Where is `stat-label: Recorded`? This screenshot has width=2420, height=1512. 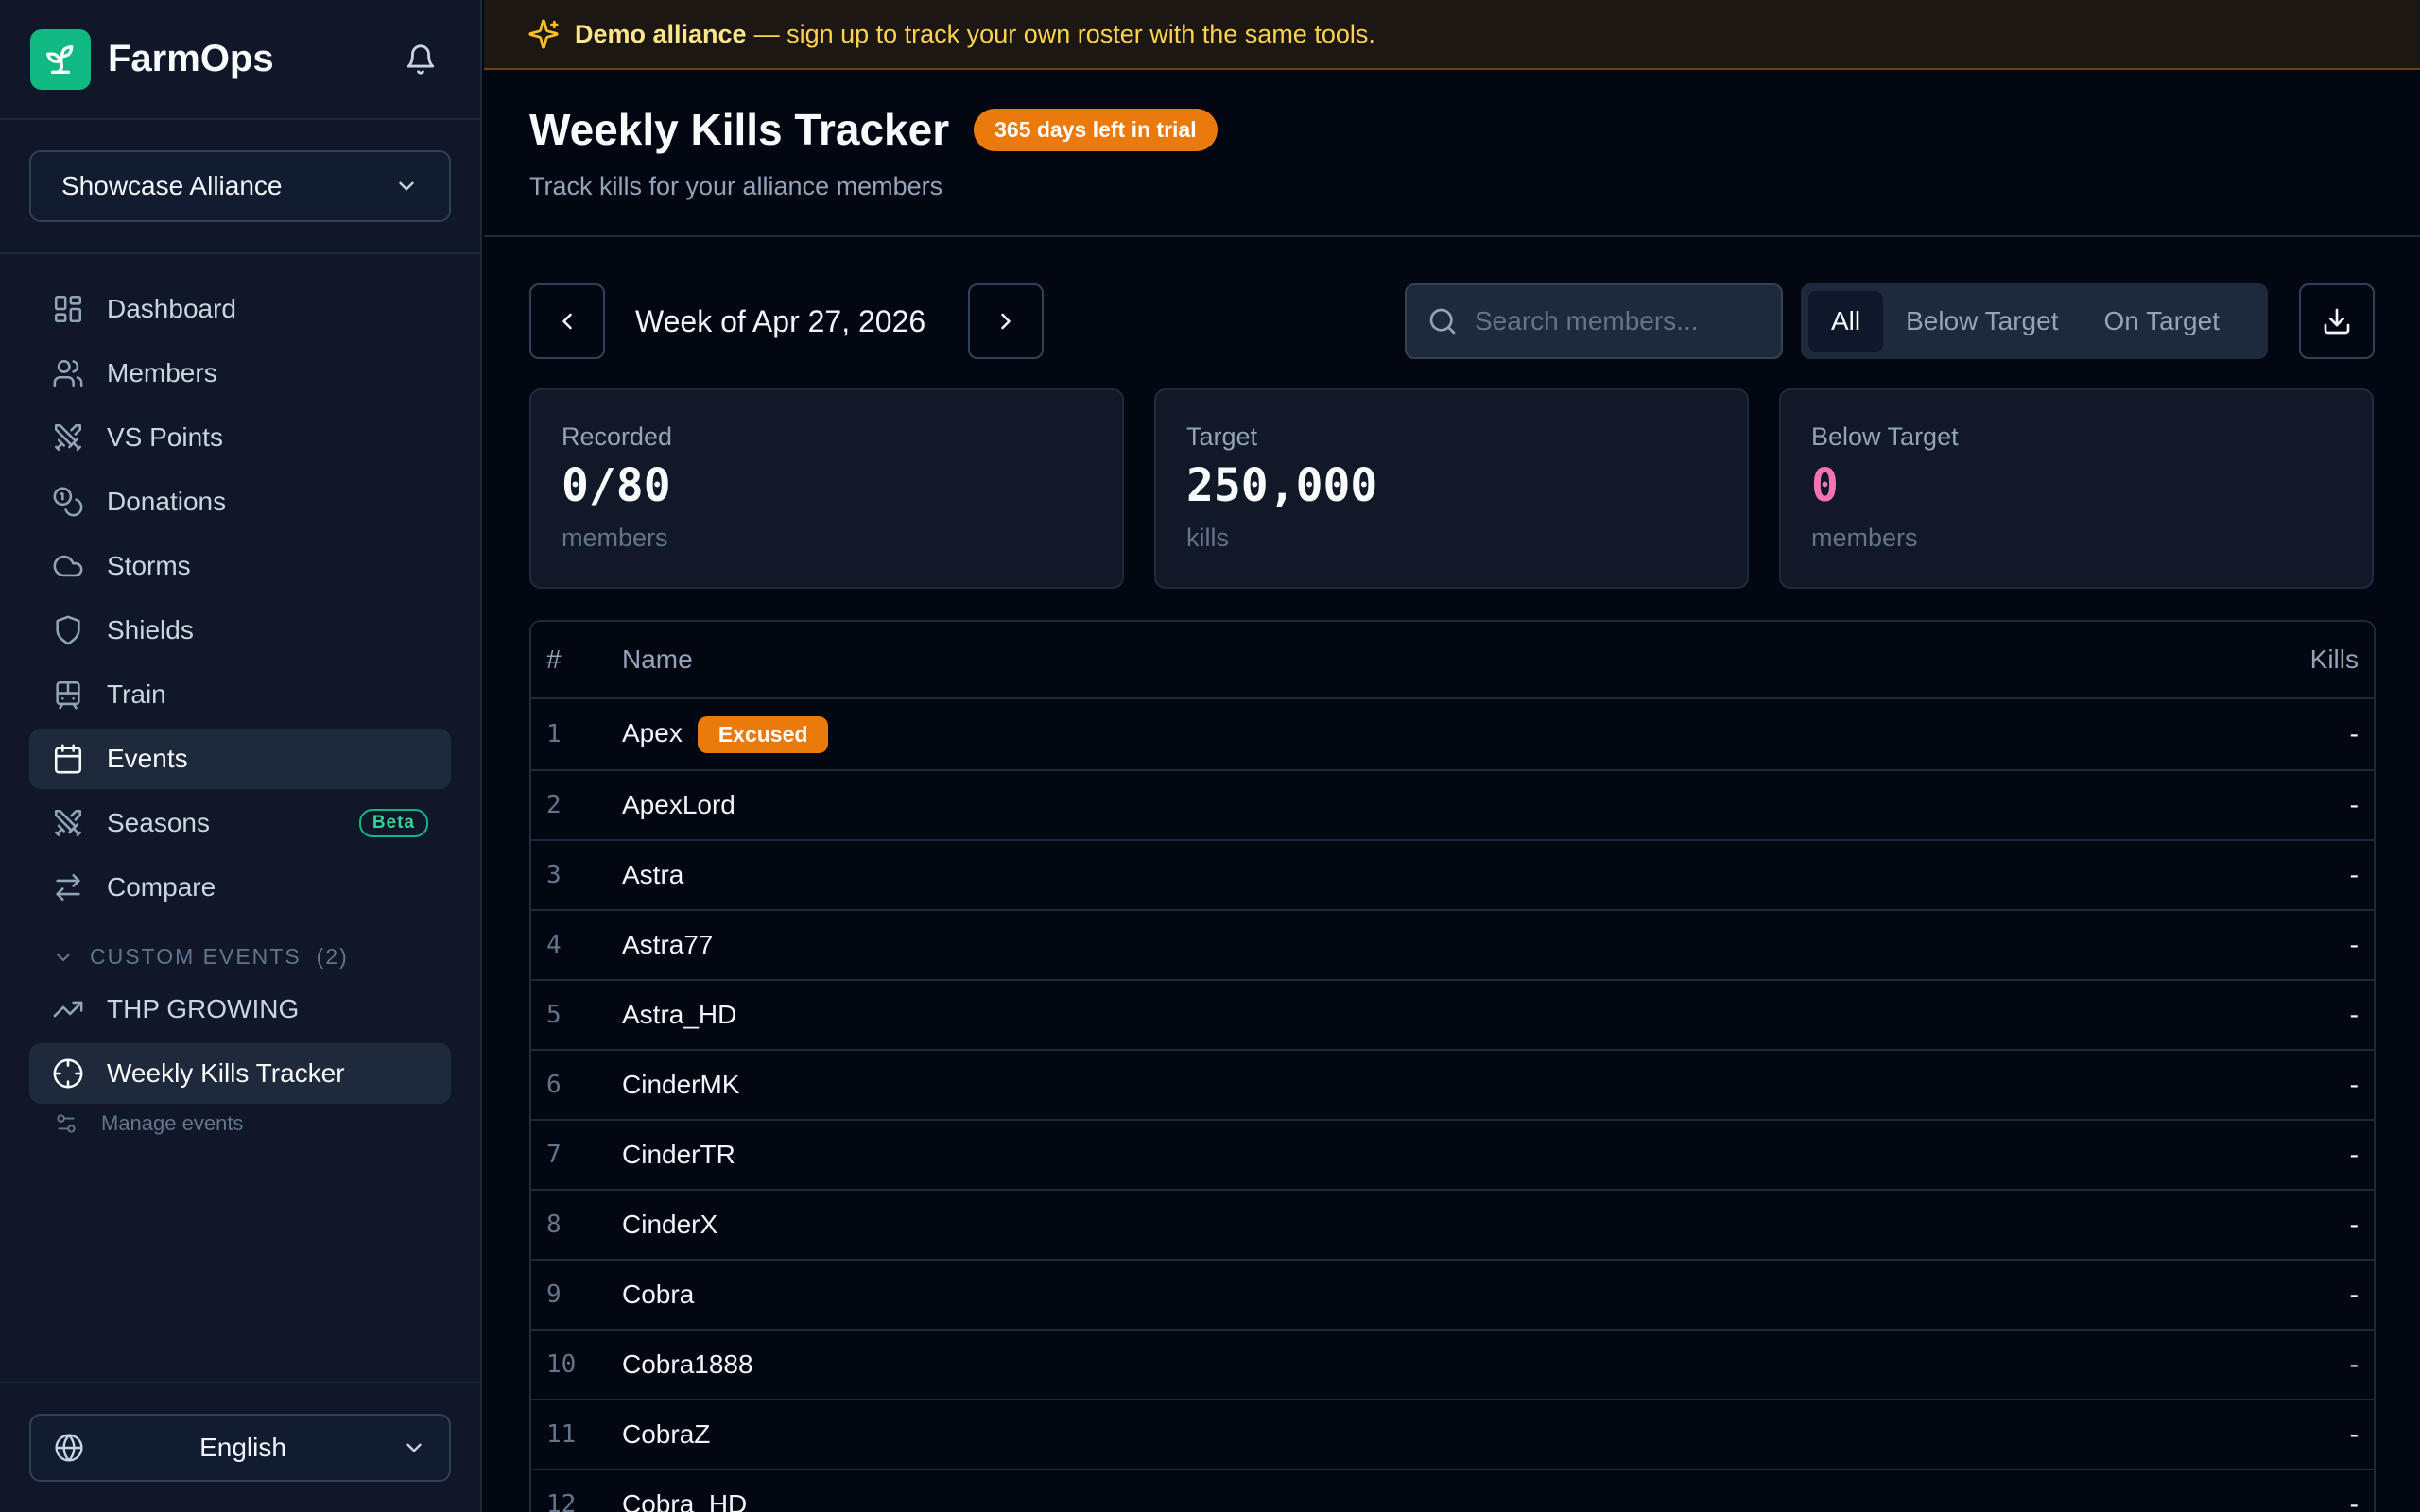
stat-label: Recorded is located at coordinates (617, 436).